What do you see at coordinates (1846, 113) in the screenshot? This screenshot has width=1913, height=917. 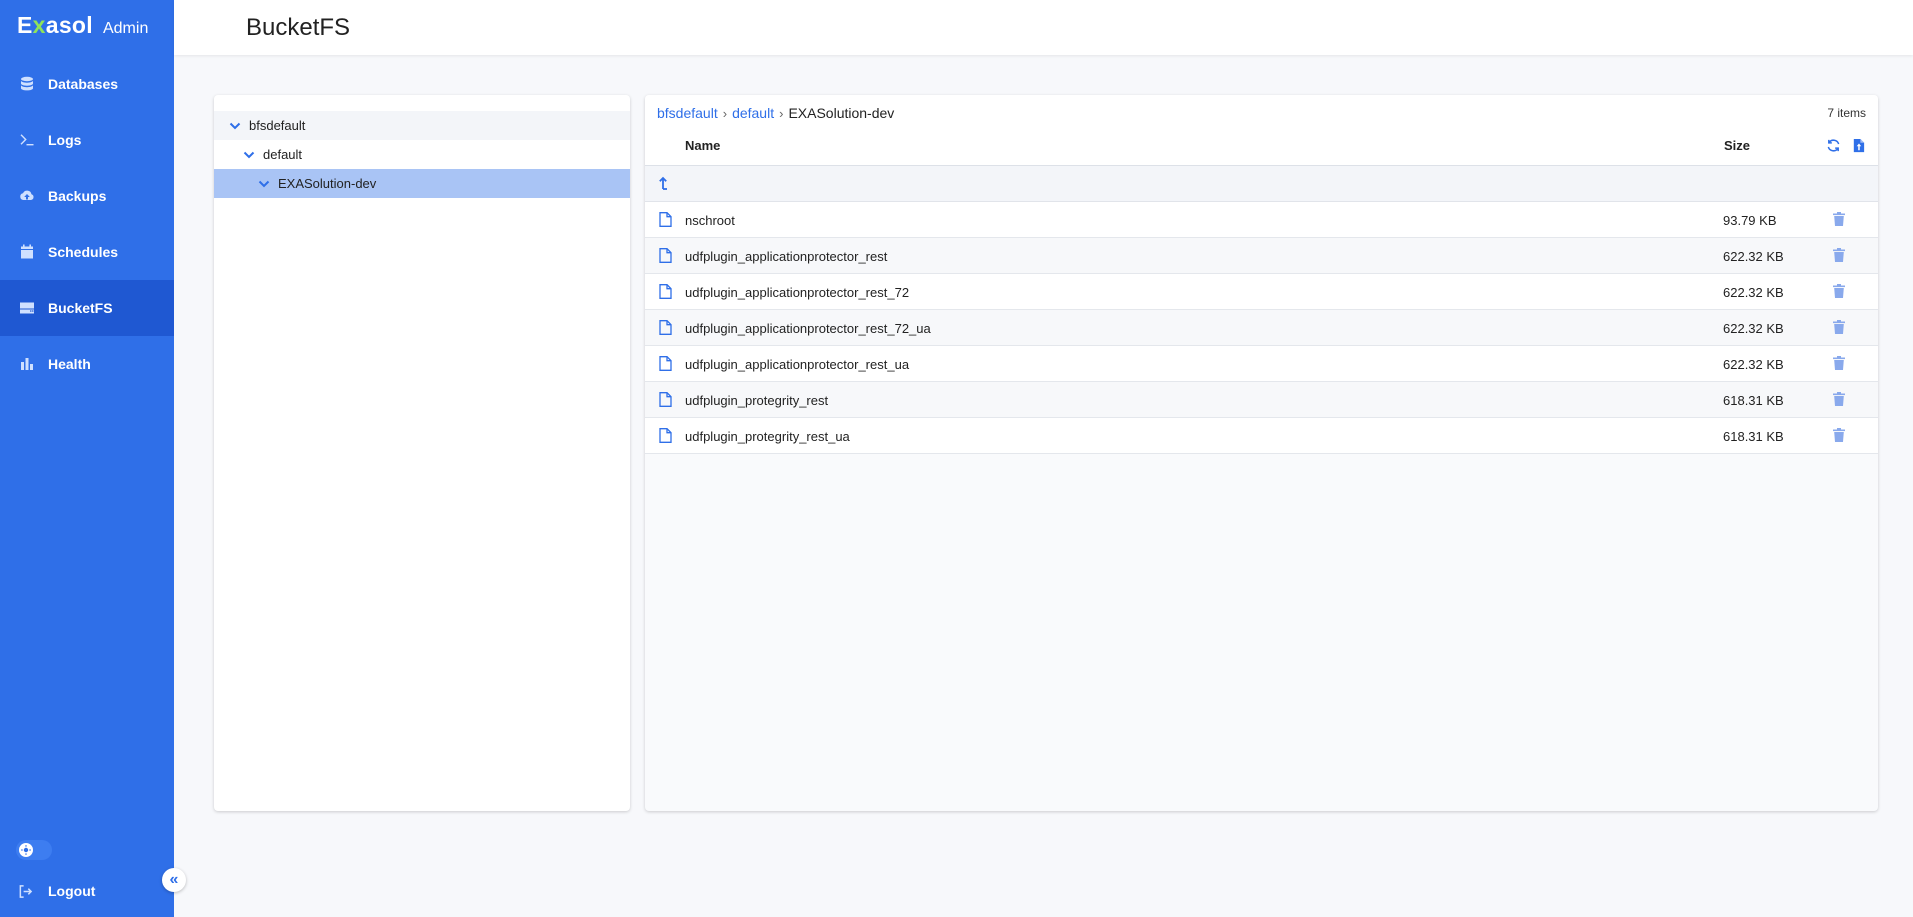 I see `item-count: 7 items` at bounding box center [1846, 113].